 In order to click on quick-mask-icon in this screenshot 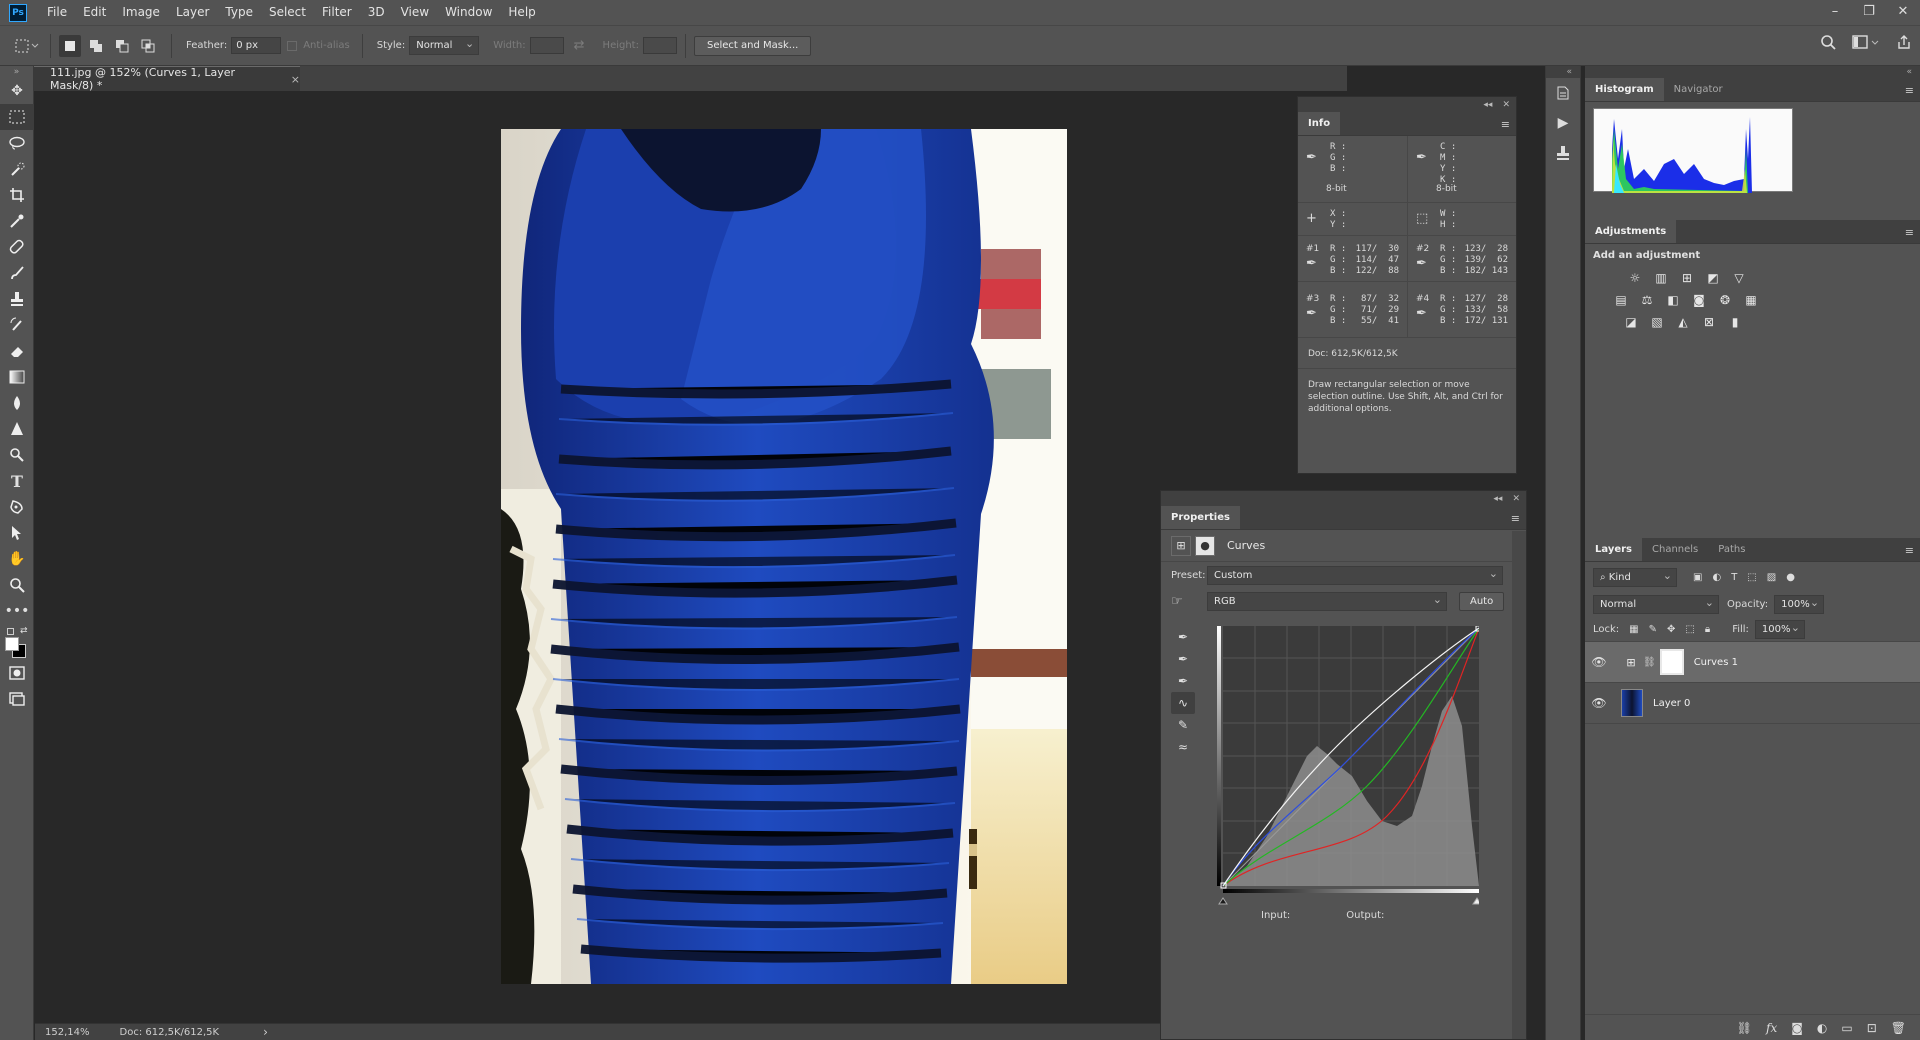, I will do `click(17, 673)`.